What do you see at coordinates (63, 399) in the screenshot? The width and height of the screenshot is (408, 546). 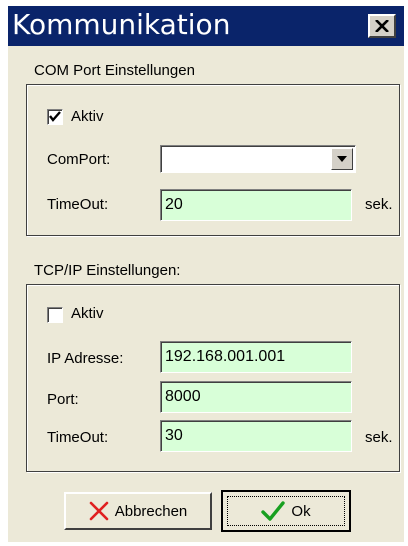 I see `port-label: Port:` at bounding box center [63, 399].